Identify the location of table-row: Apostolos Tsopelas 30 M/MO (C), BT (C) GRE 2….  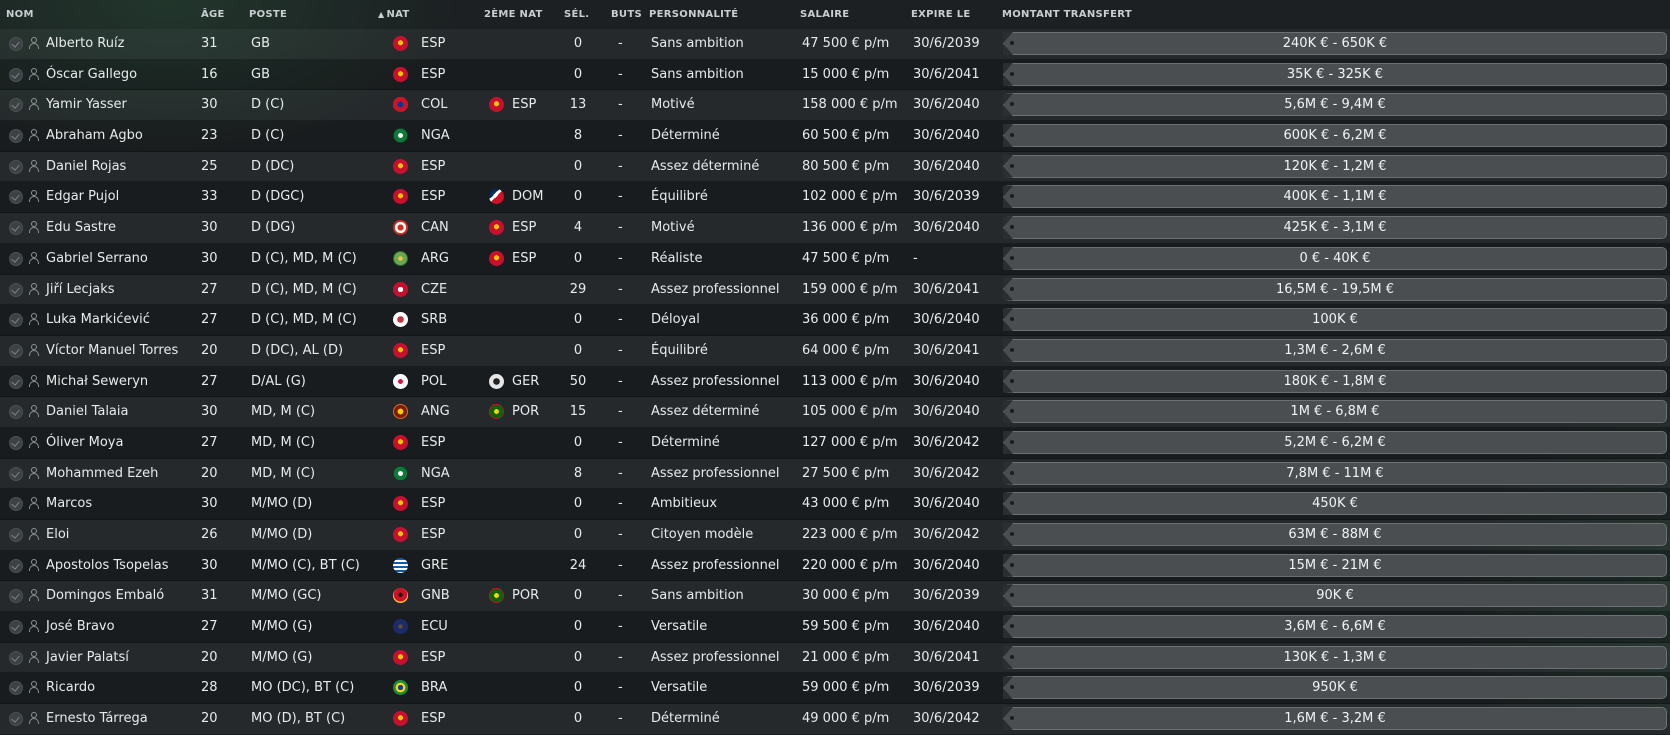
(835, 566).